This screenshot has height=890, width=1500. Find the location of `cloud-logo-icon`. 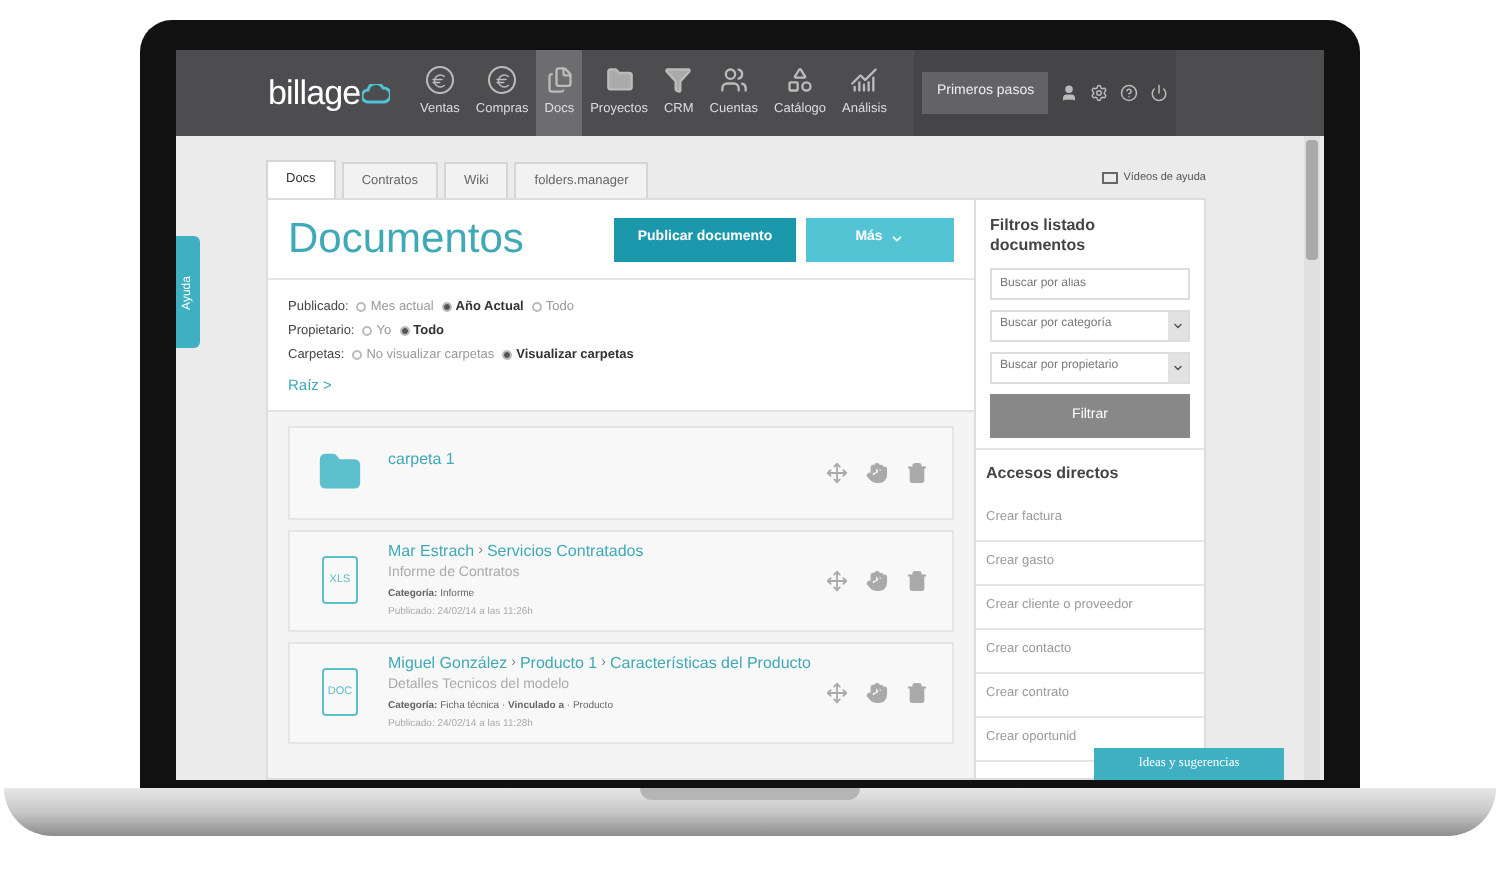

cloud-logo-icon is located at coordinates (376, 93).